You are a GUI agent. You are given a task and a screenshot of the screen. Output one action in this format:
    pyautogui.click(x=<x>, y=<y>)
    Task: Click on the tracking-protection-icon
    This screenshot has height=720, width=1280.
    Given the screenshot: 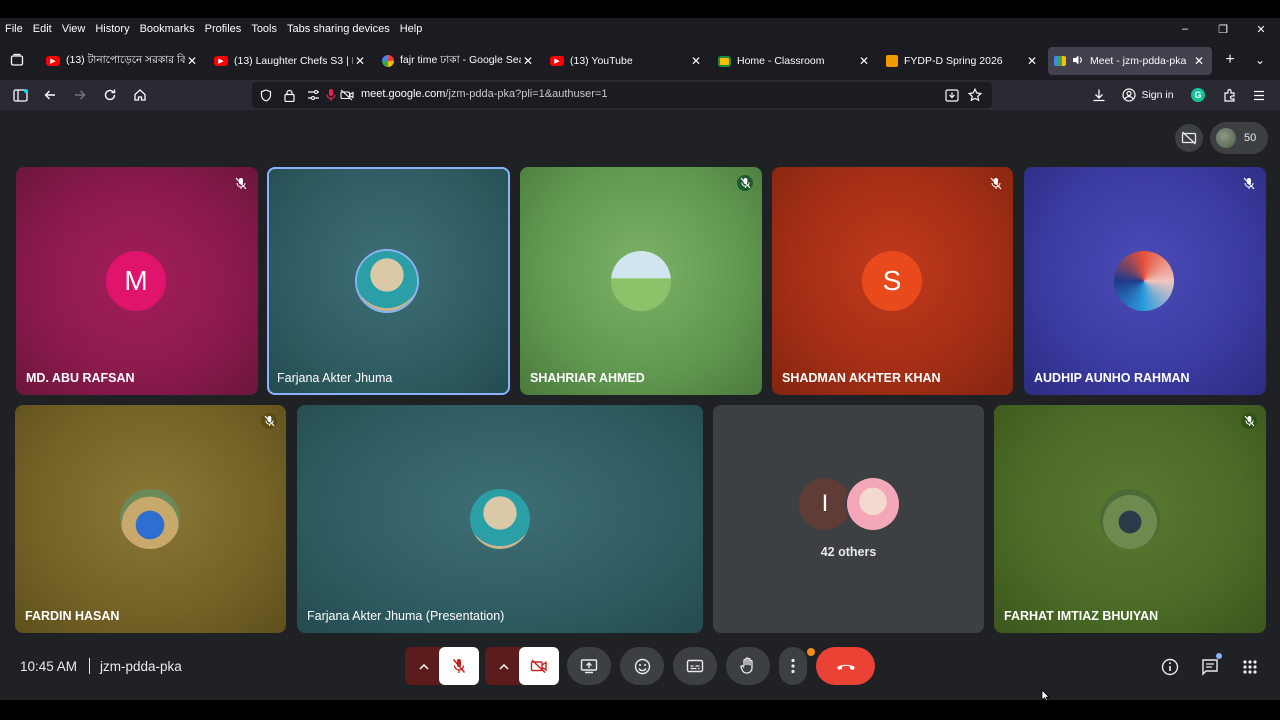 What is the action you would take?
    pyautogui.click(x=266, y=95)
    